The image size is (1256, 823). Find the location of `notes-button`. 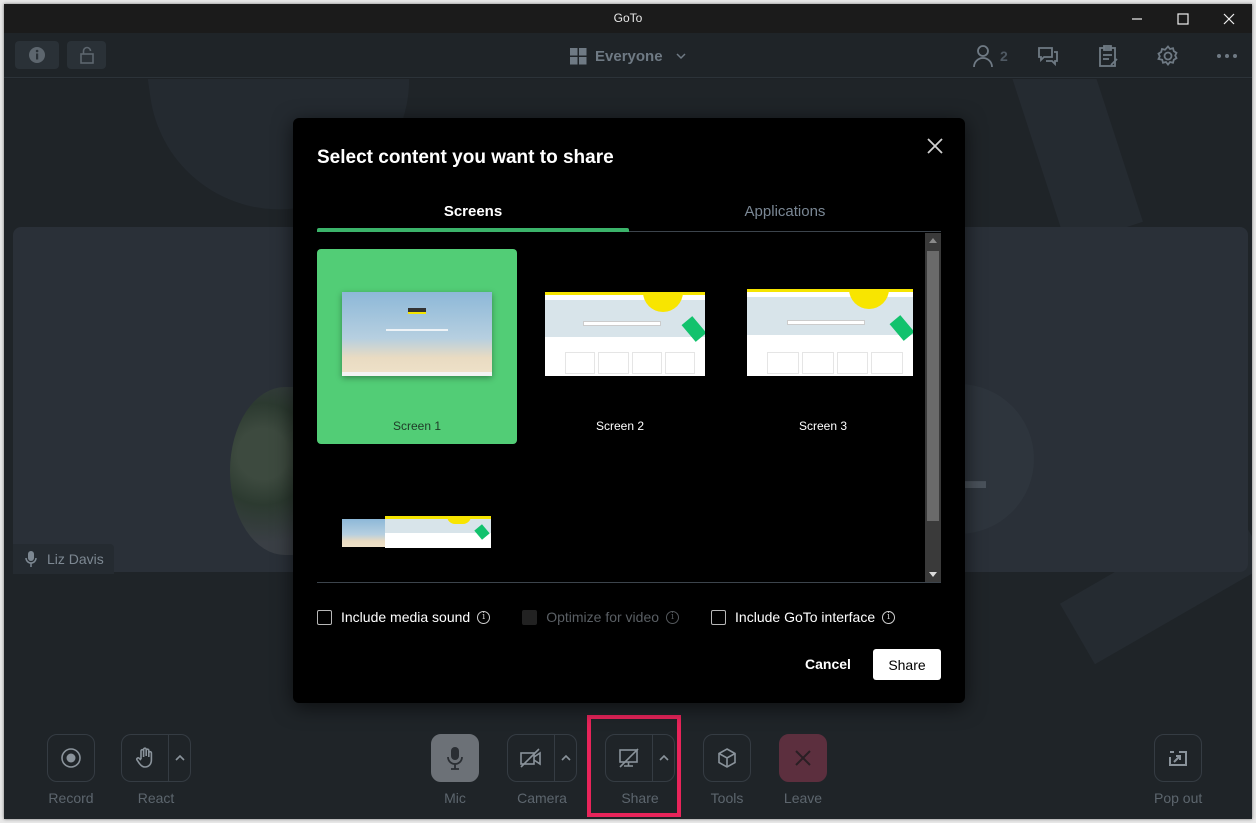

notes-button is located at coordinates (1108, 56).